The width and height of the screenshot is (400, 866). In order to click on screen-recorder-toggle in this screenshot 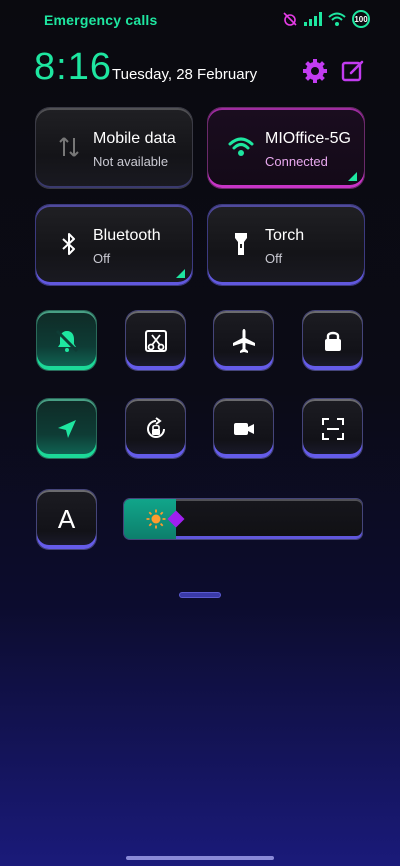, I will do `click(243, 428)`.